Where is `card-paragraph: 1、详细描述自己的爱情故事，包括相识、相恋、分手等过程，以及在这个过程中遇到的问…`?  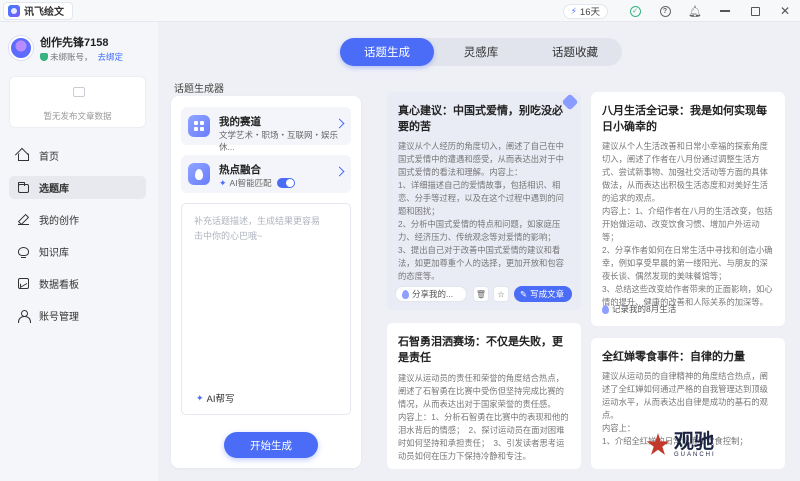 card-paragraph: 1、详细描述自己的爱情故事，包括相识、相恋、分手等过程，以及在这个过程中遇到的问… is located at coordinates (481, 198).